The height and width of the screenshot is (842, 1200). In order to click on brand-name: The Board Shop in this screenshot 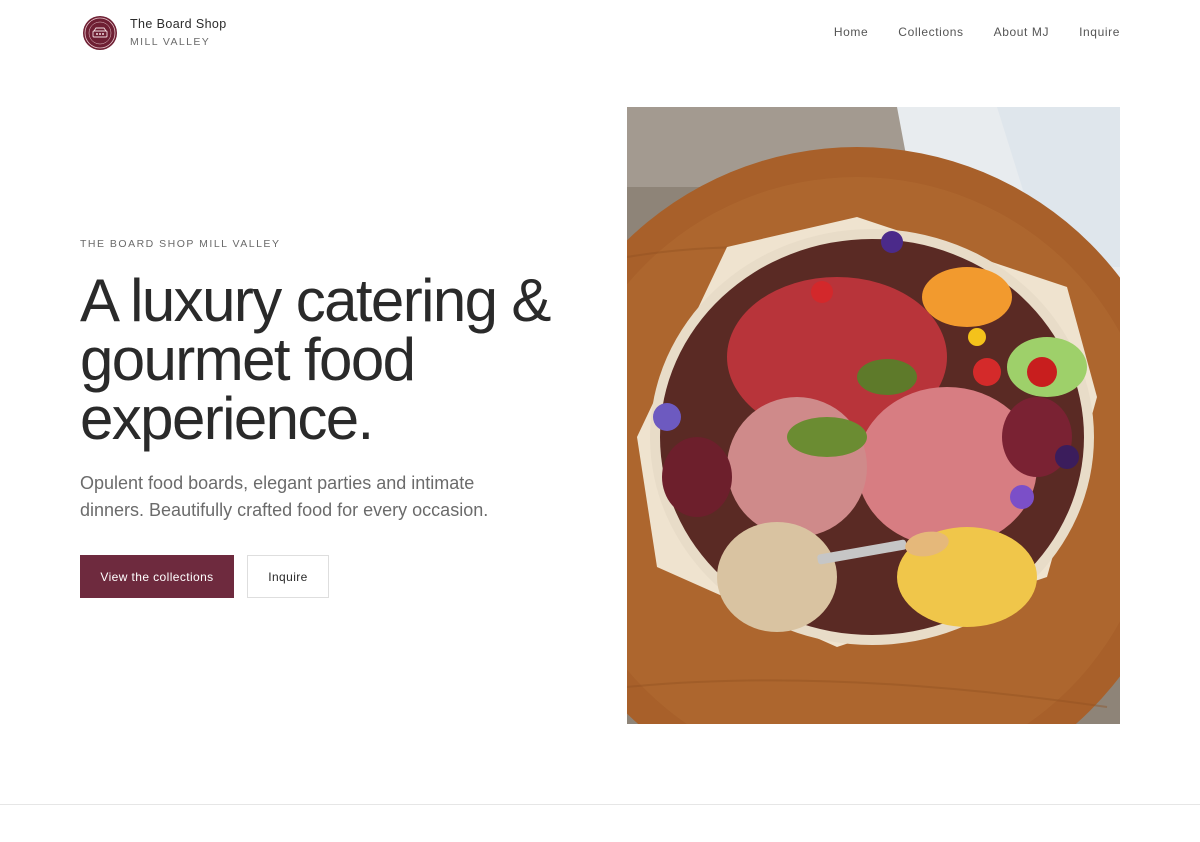, I will do `click(178, 24)`.